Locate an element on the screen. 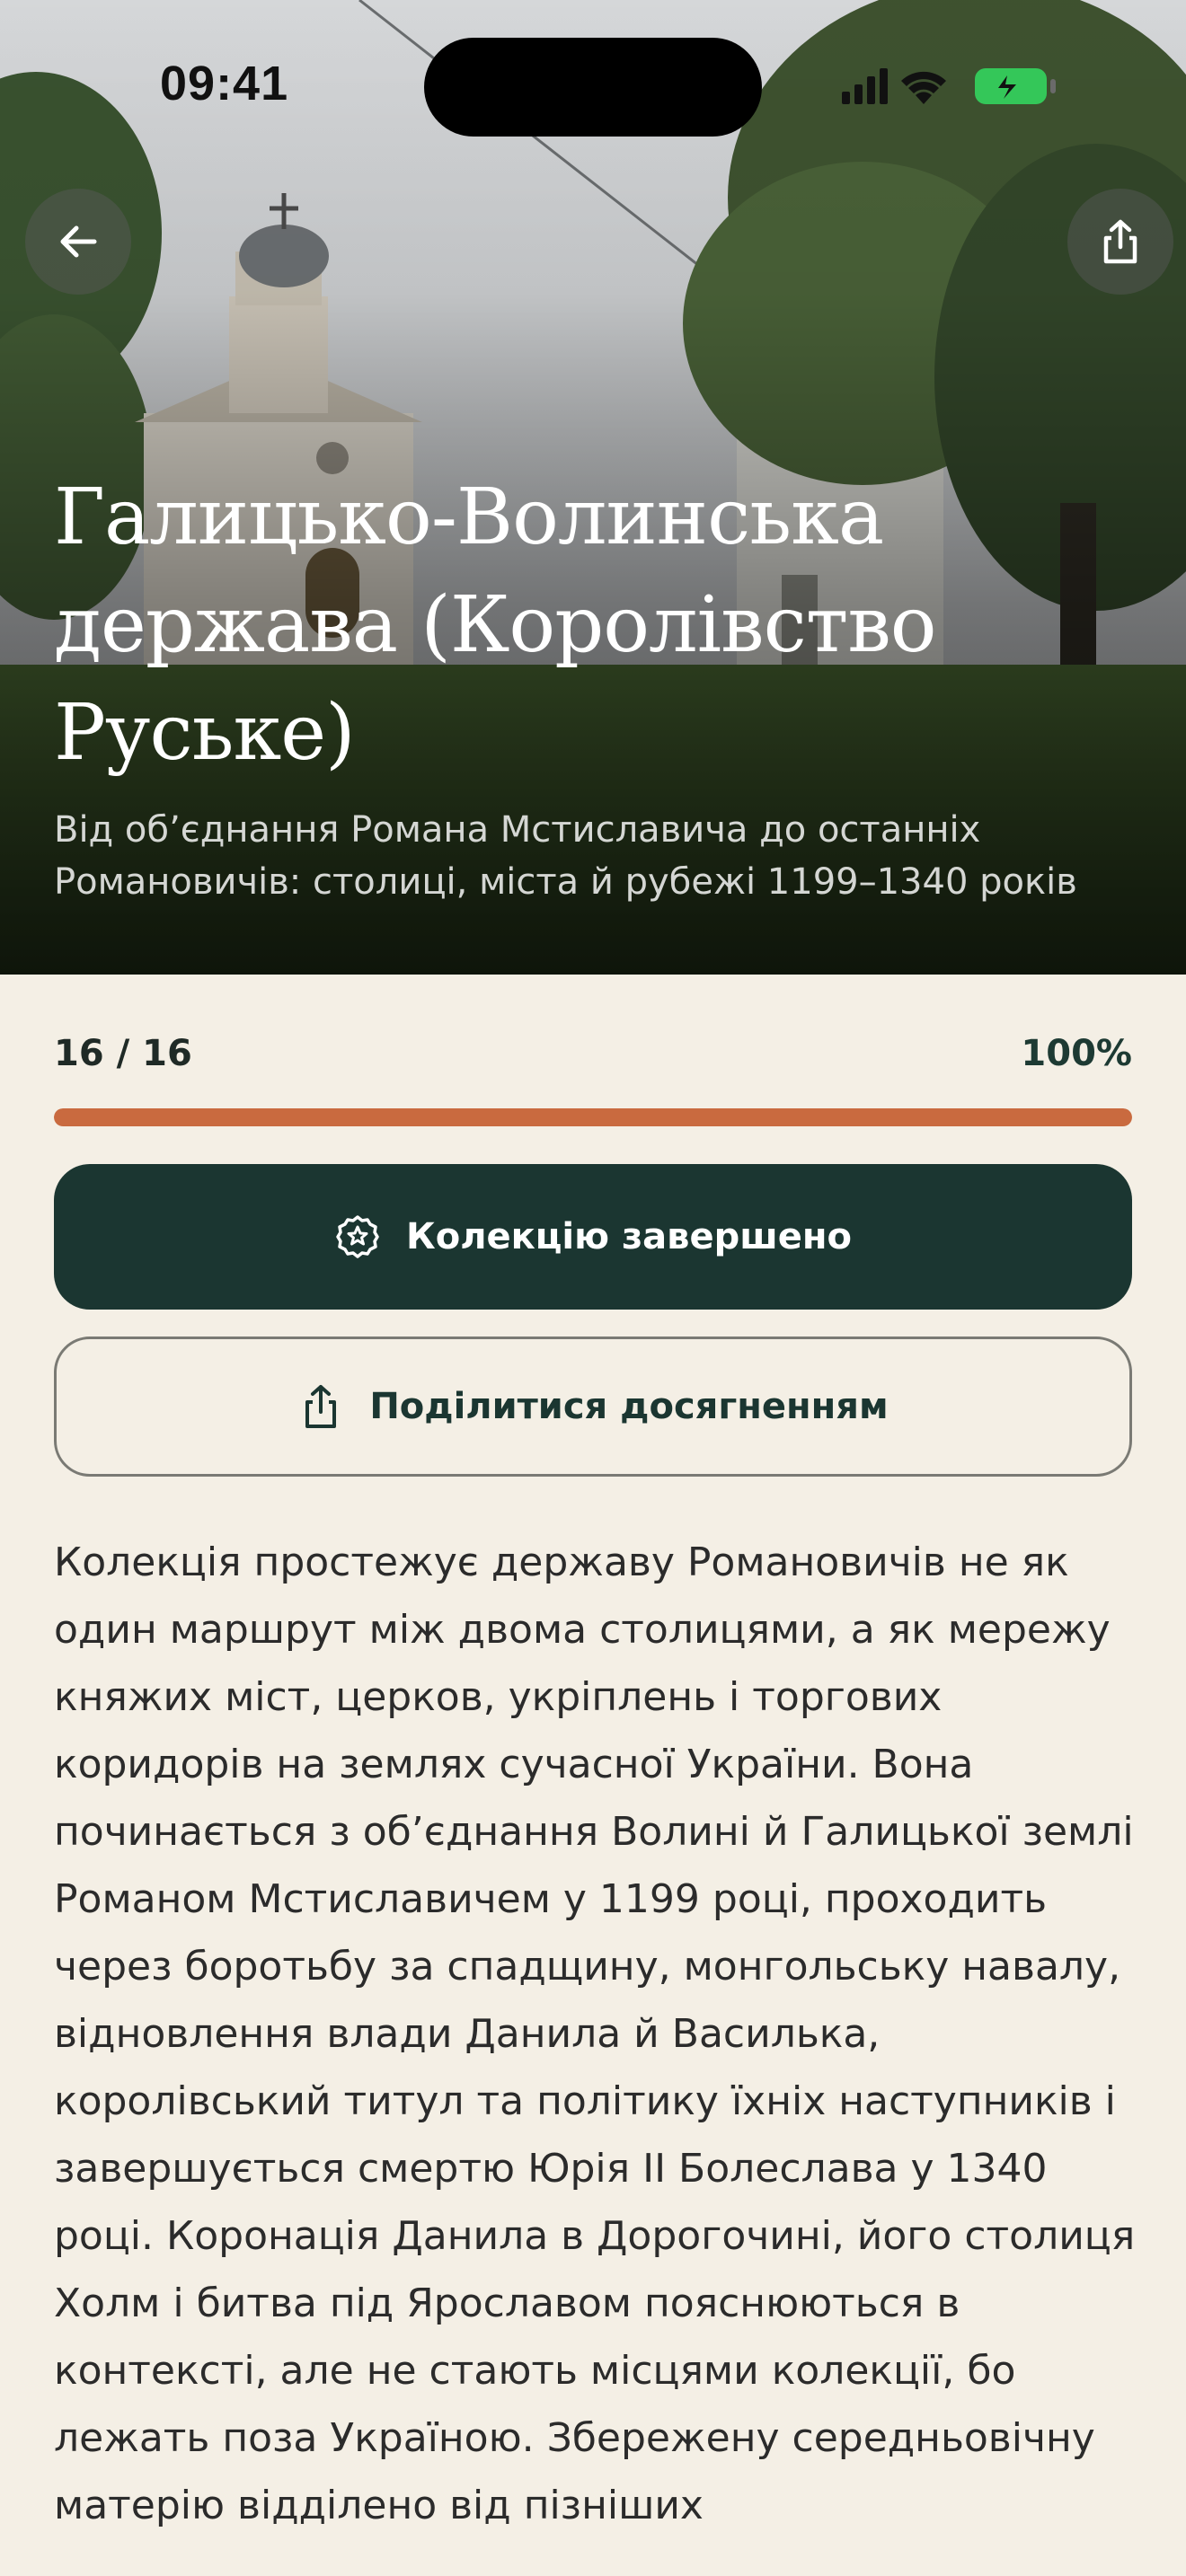 Image resolution: width=1186 pixels, height=2576 pixels. collection-completed-button: Колекцію завершено is located at coordinates (593, 1237).